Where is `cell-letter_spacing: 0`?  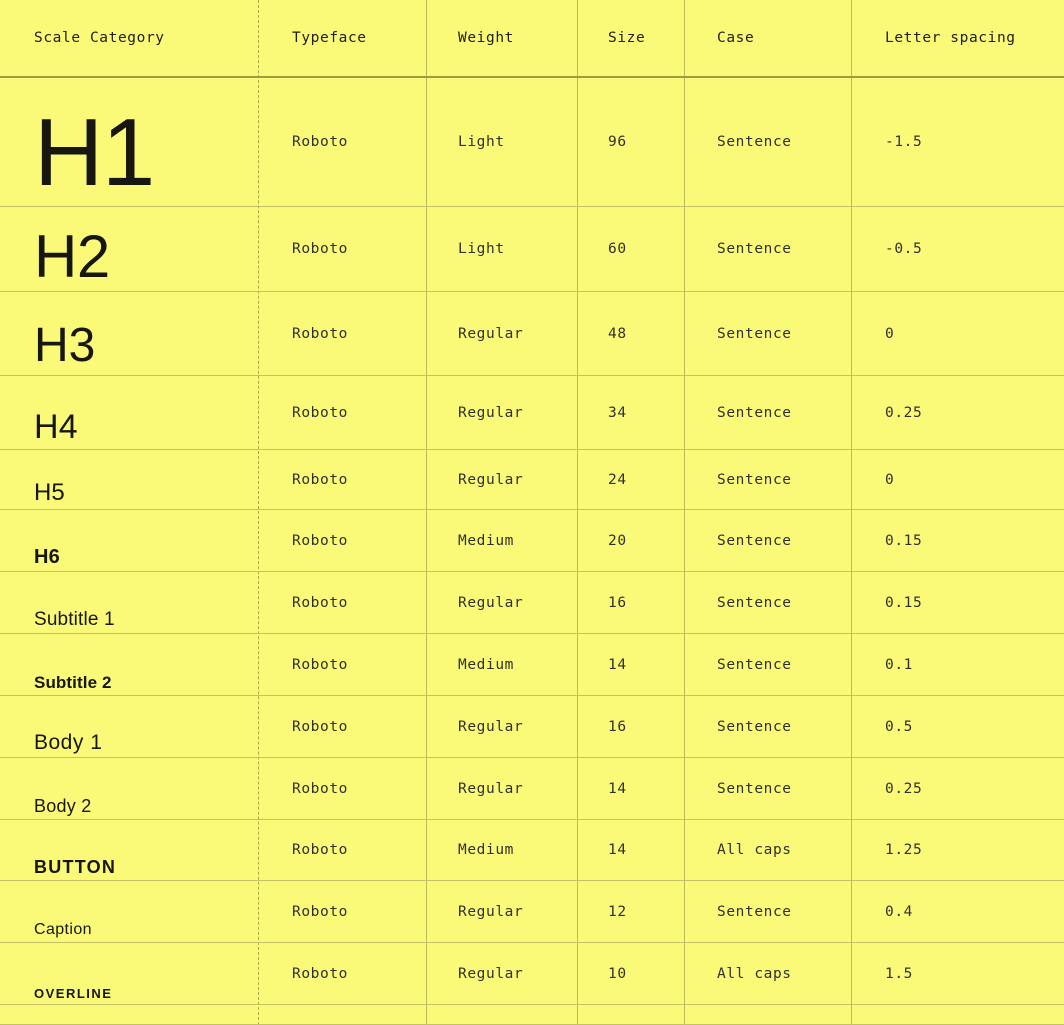
cell-letter_spacing: 0 is located at coordinates (890, 479).